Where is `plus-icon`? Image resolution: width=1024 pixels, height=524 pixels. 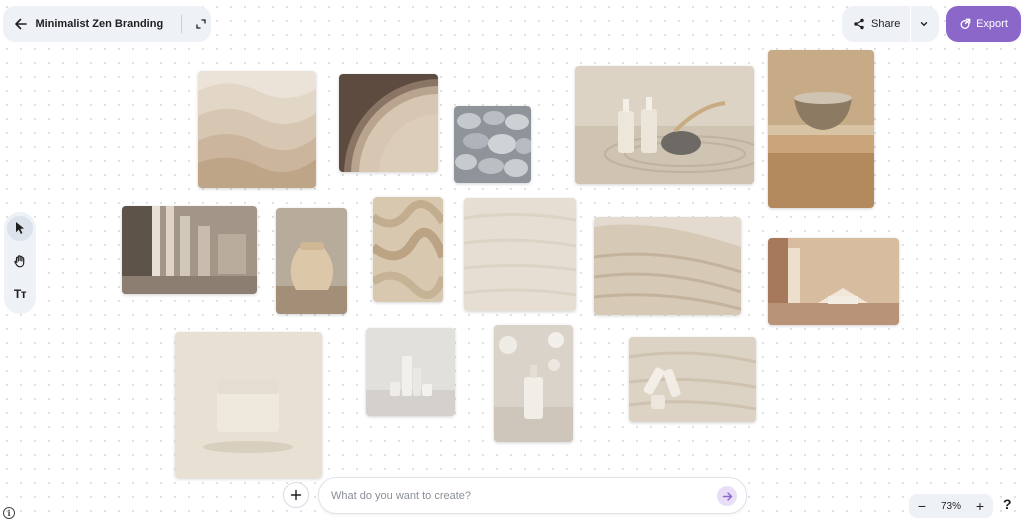
plus-icon is located at coordinates (296, 495).